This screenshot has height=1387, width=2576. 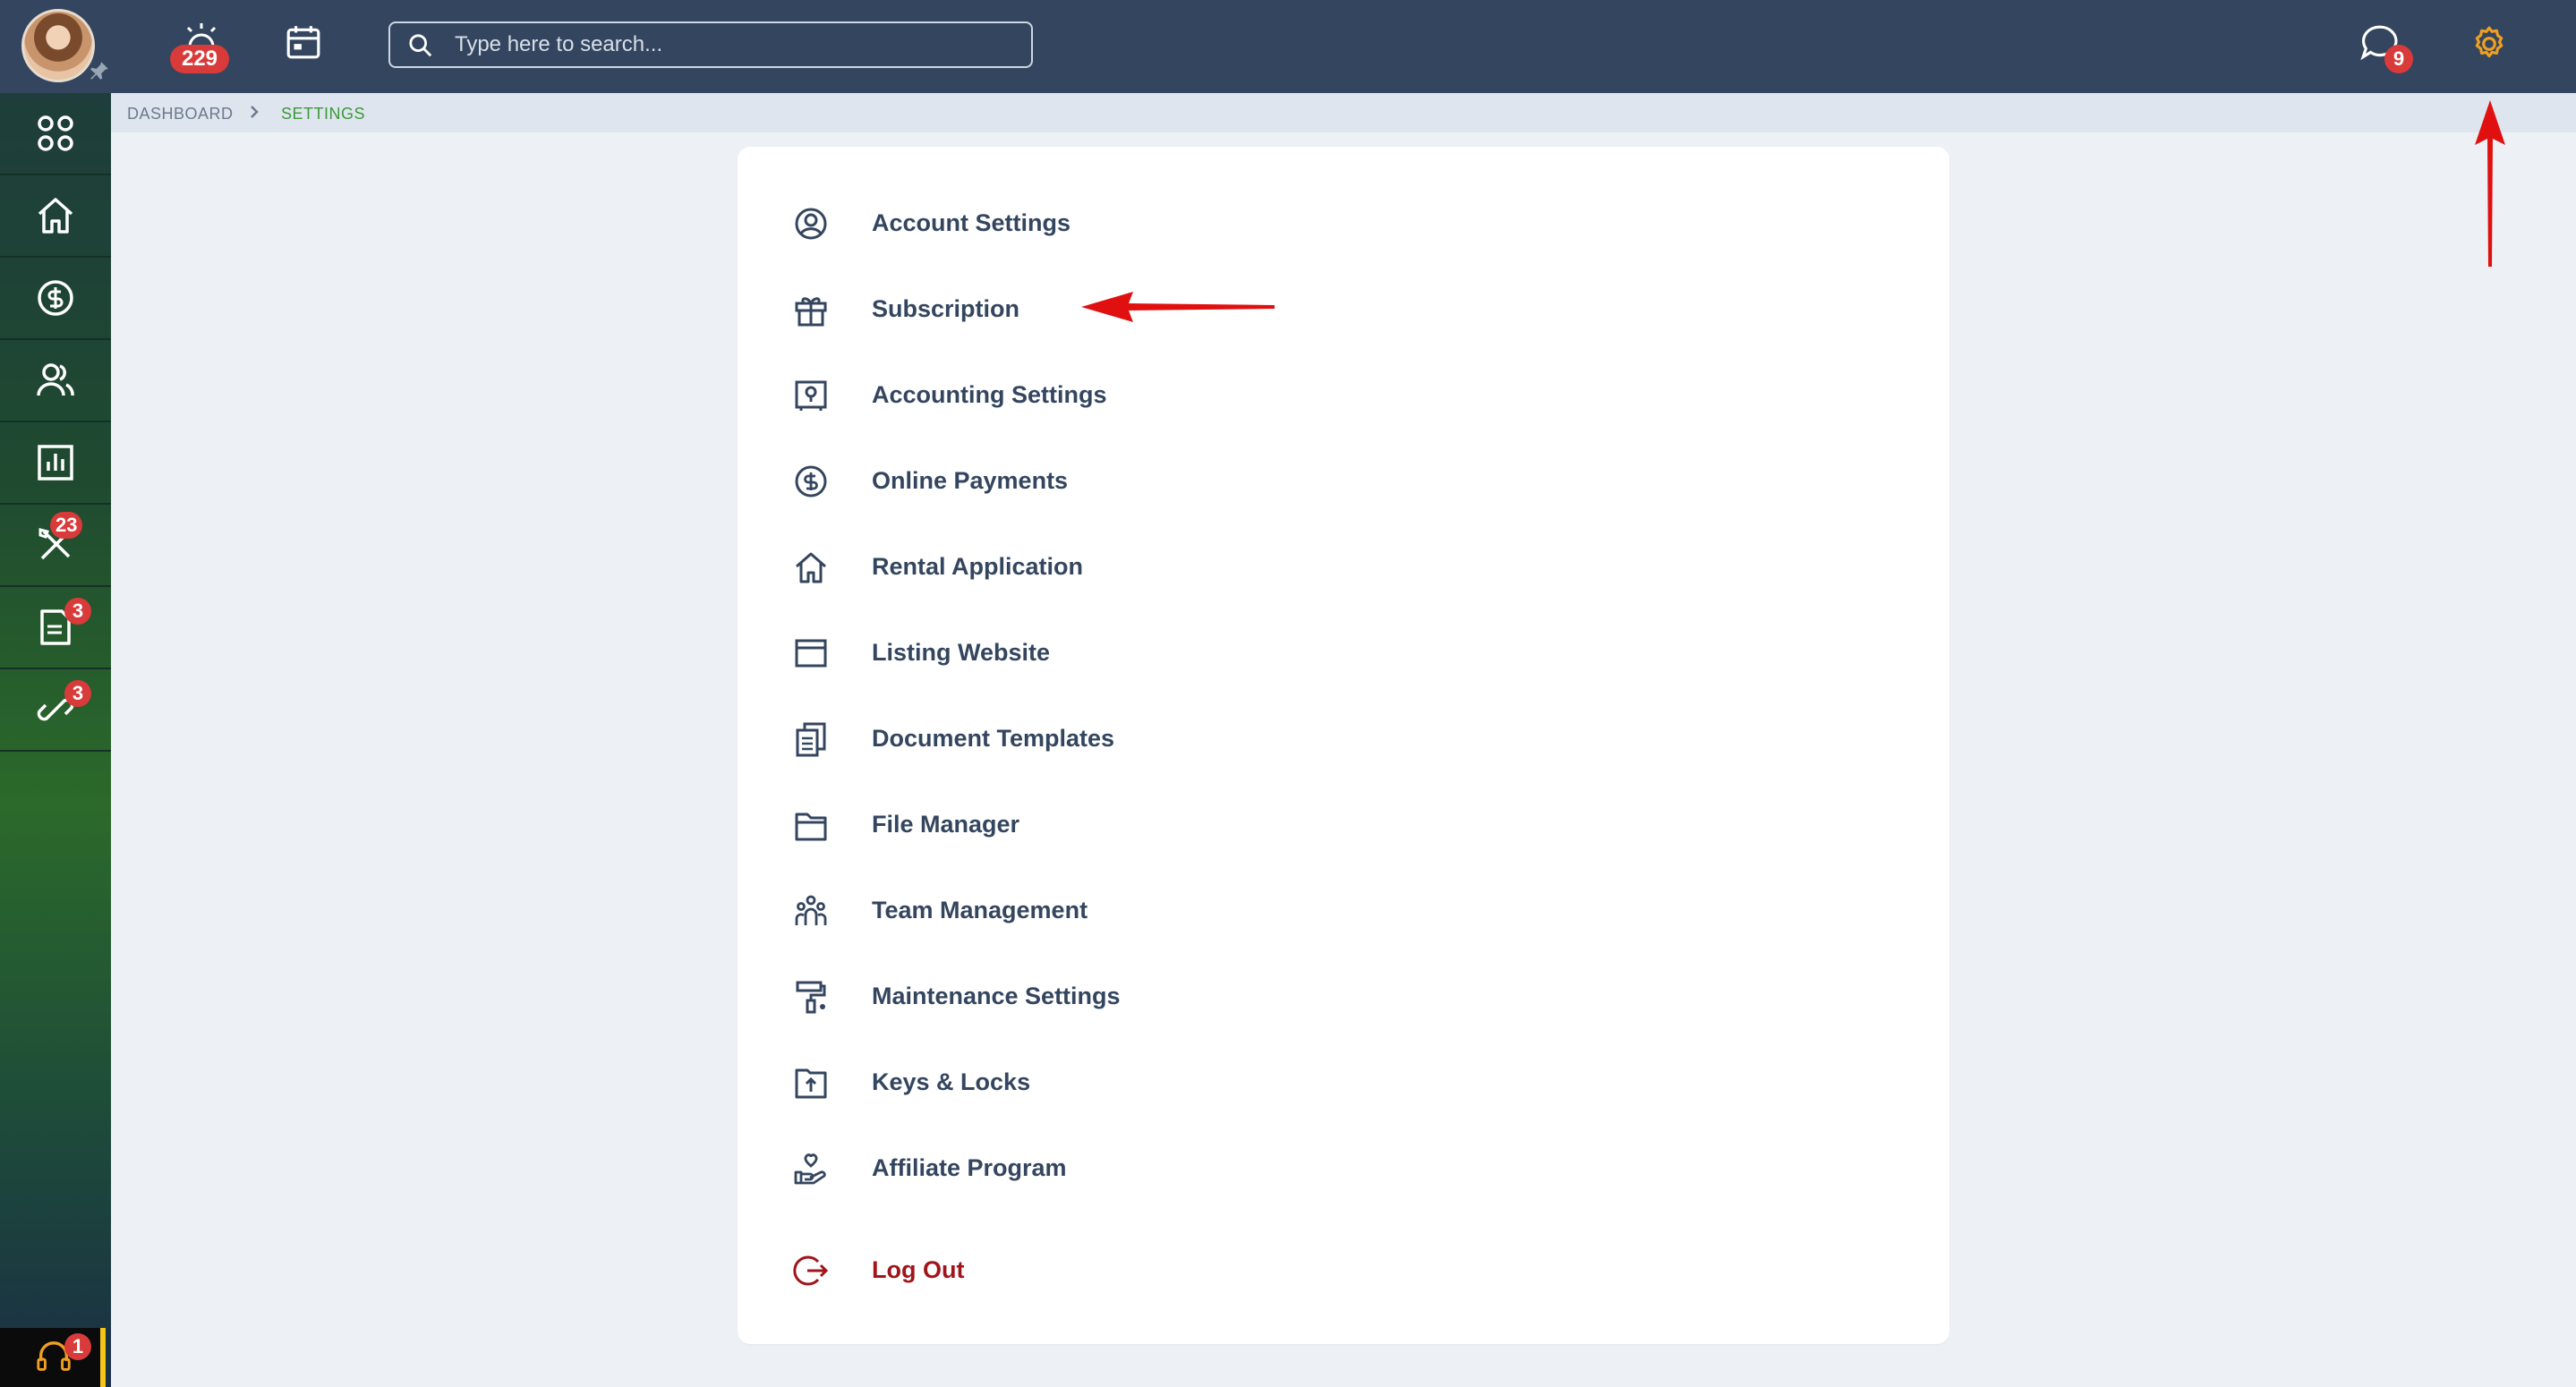 I want to click on menu-file-manager: File Manager, so click(x=1006, y=825).